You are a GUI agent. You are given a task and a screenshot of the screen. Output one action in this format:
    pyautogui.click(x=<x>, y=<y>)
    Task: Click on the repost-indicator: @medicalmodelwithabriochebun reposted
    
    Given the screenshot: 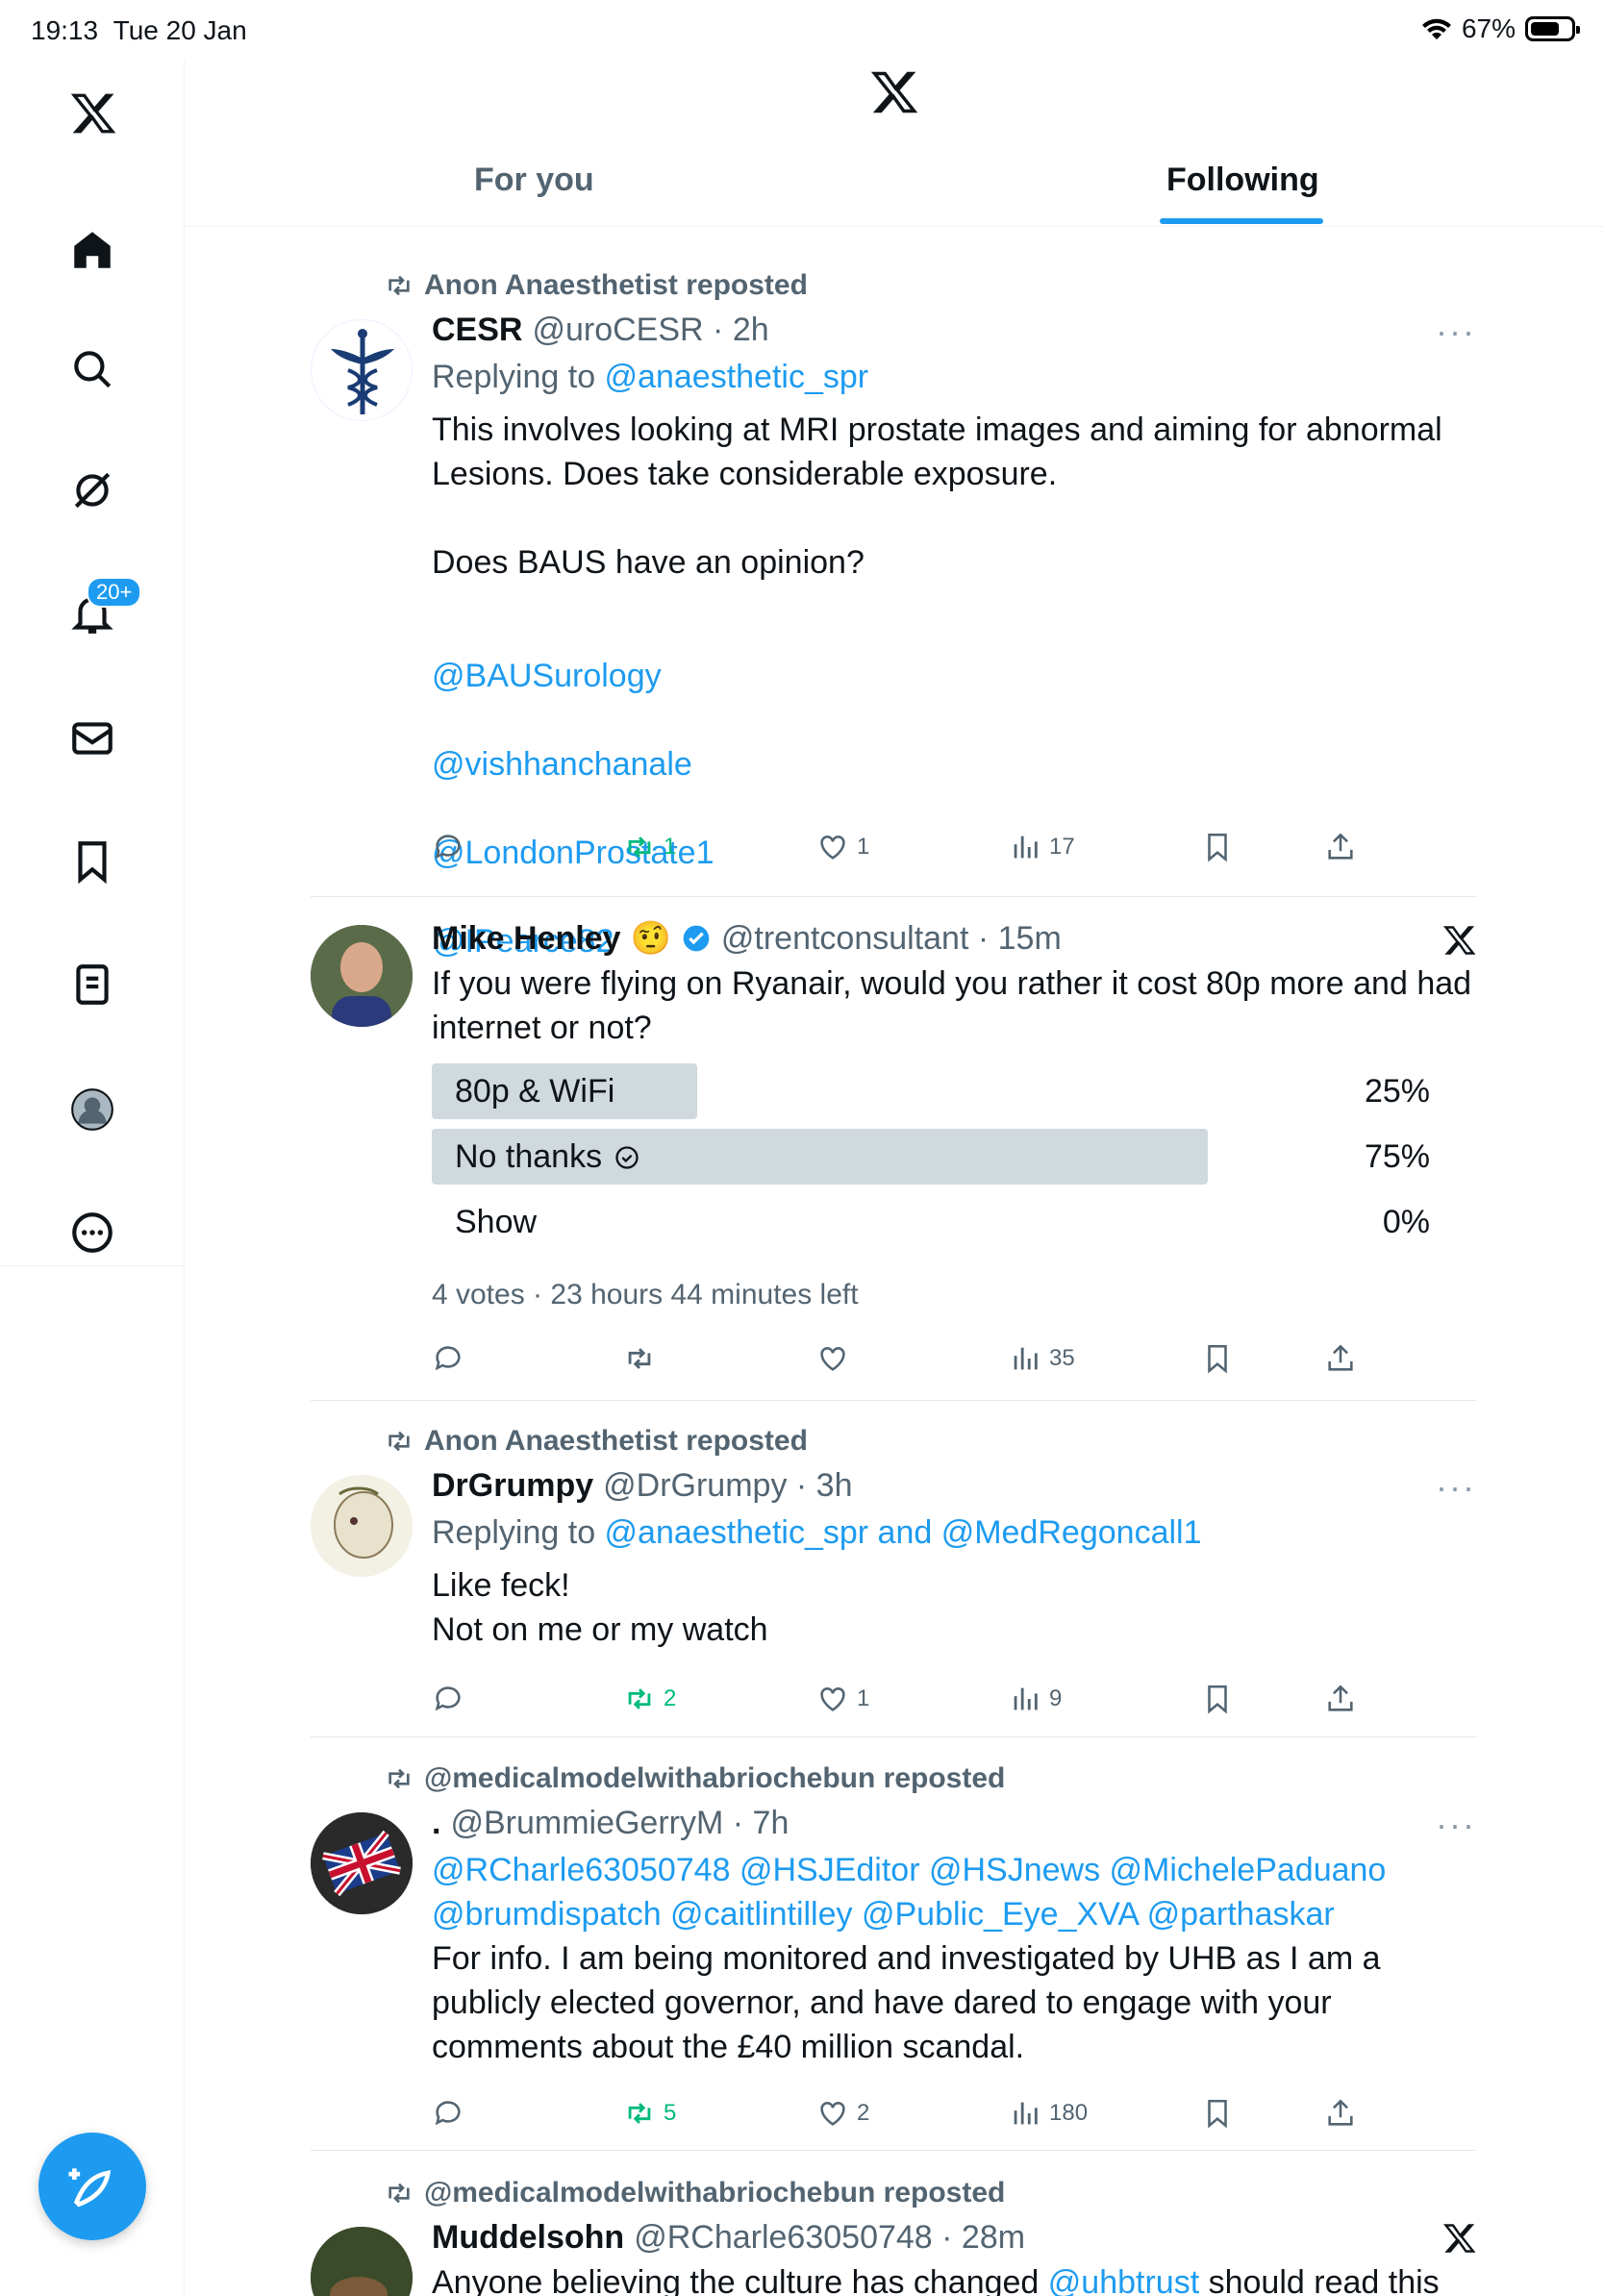 What is the action you would take?
    pyautogui.click(x=694, y=1778)
    